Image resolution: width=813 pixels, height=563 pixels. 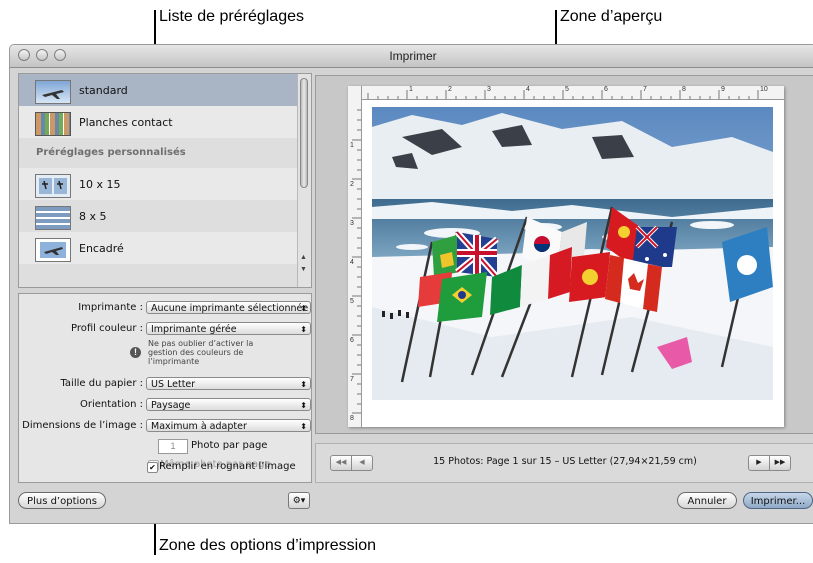 What do you see at coordinates (355, 256) in the screenshot?
I see `vertical-ruler: 1 2 3 4 5 6 7 8` at bounding box center [355, 256].